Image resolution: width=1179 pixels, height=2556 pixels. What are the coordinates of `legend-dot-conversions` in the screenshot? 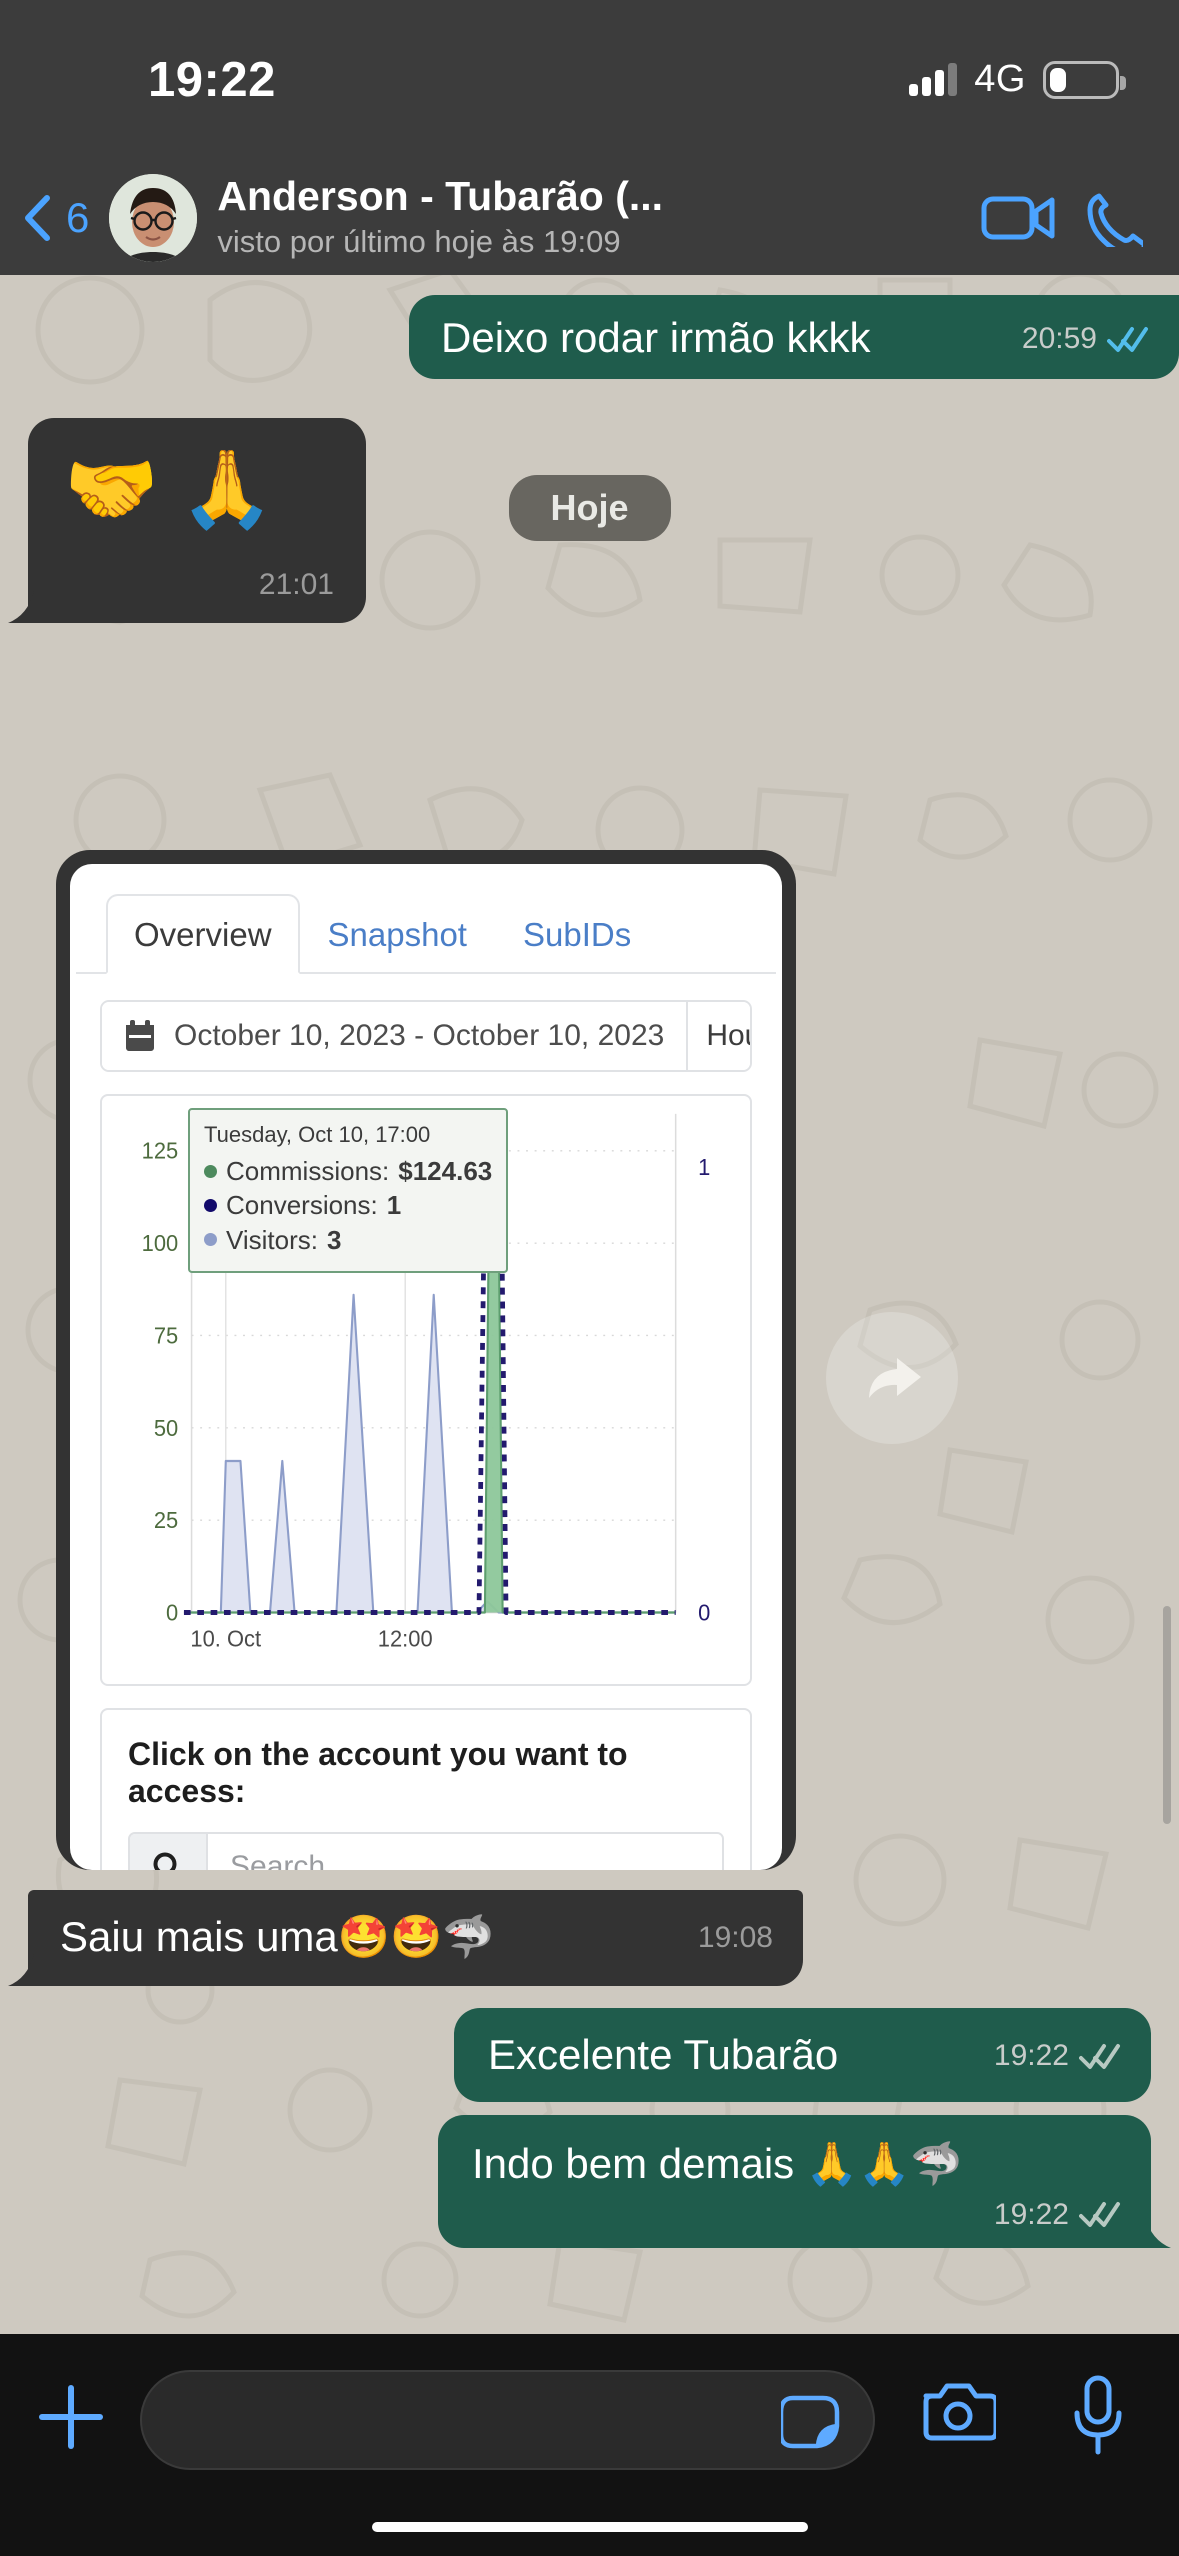 It's located at (210, 1205).